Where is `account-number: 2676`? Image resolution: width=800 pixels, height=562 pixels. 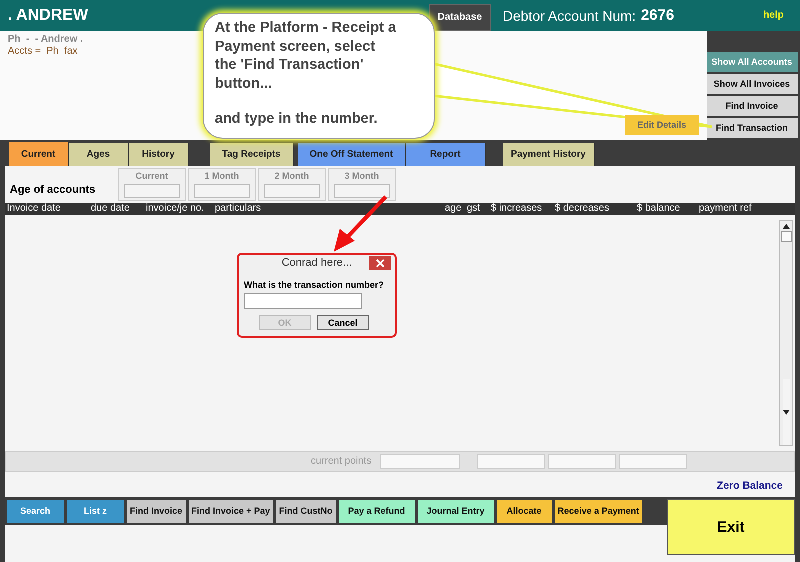
account-number: 2676 is located at coordinates (657, 15).